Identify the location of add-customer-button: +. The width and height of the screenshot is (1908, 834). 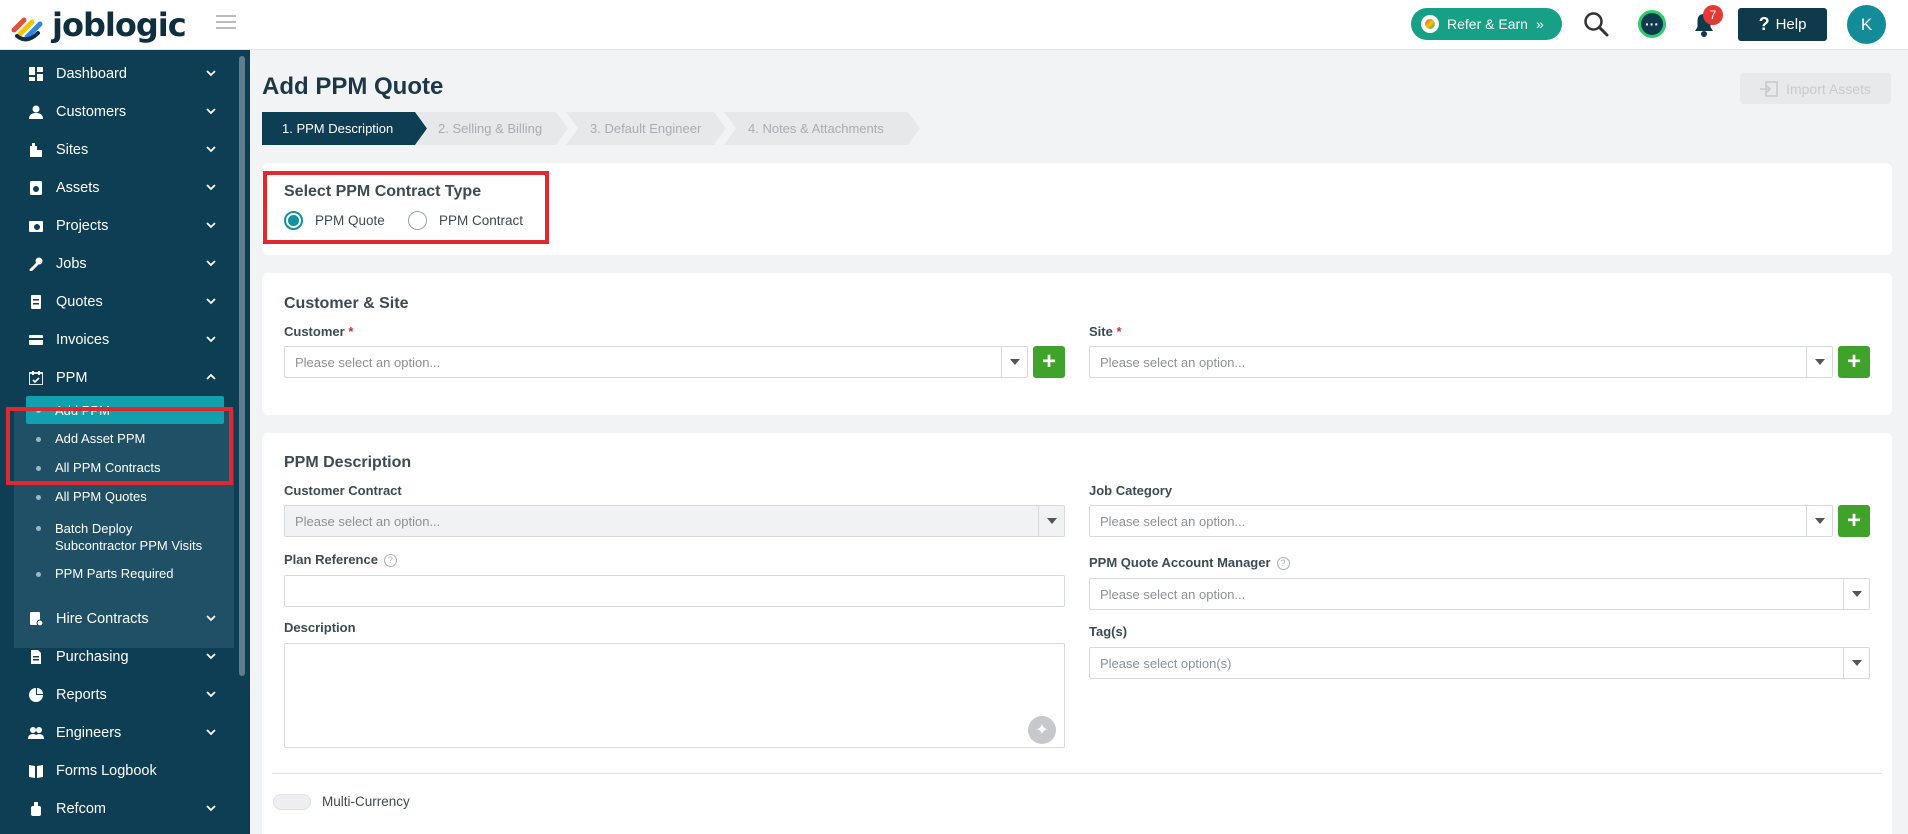
(1049, 362).